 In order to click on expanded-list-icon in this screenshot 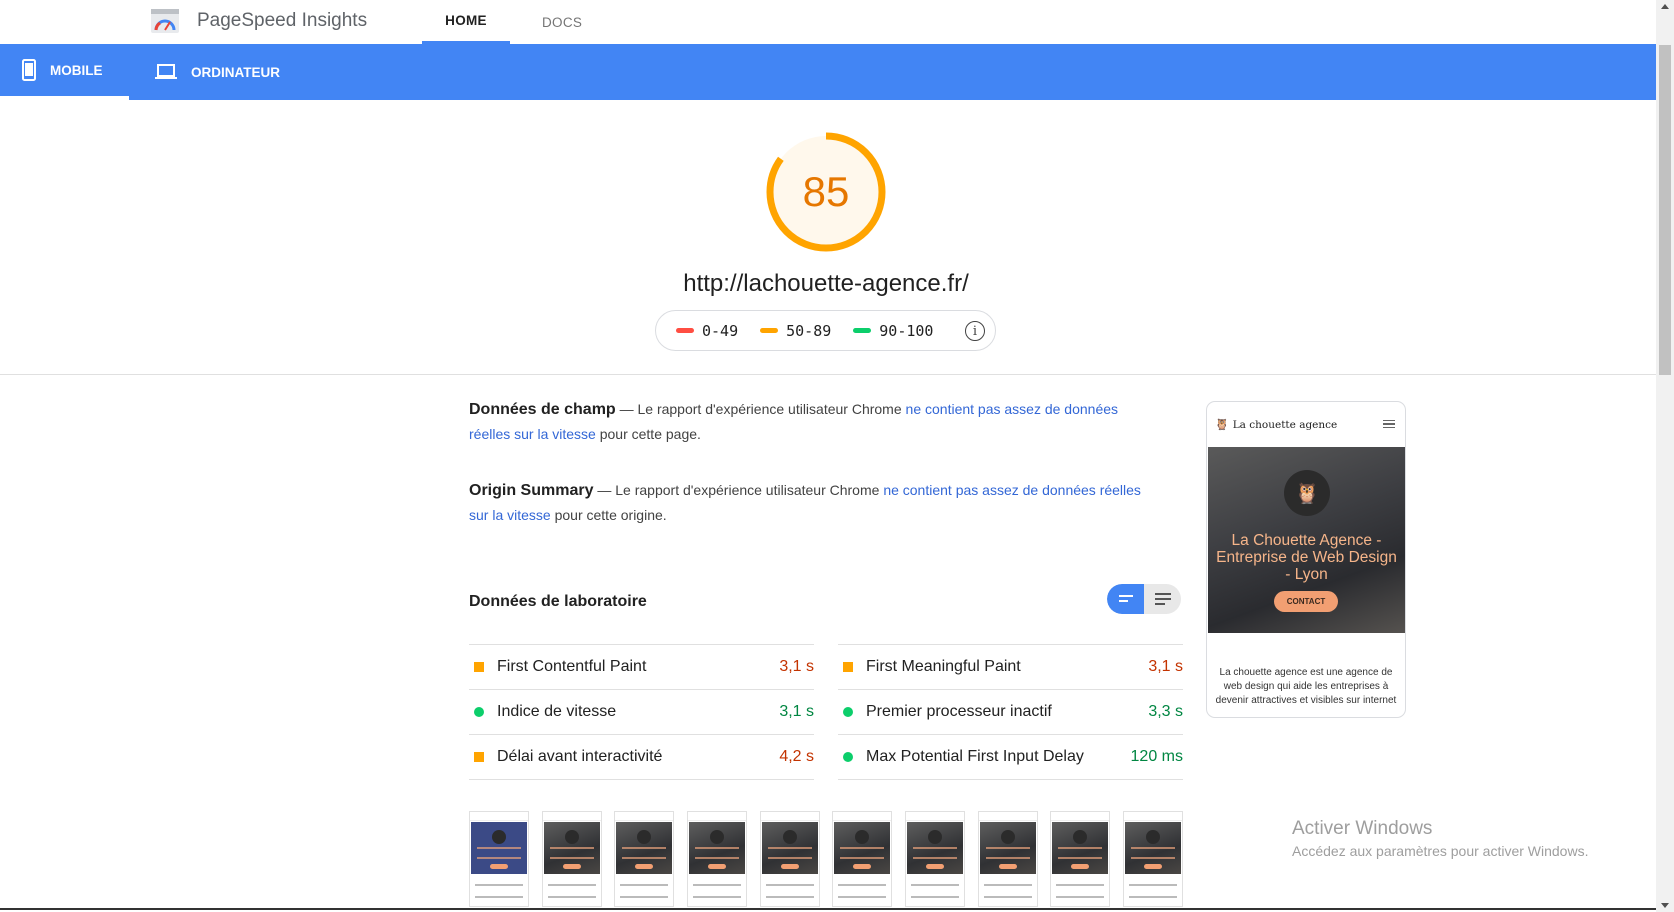, I will do `click(1162, 599)`.